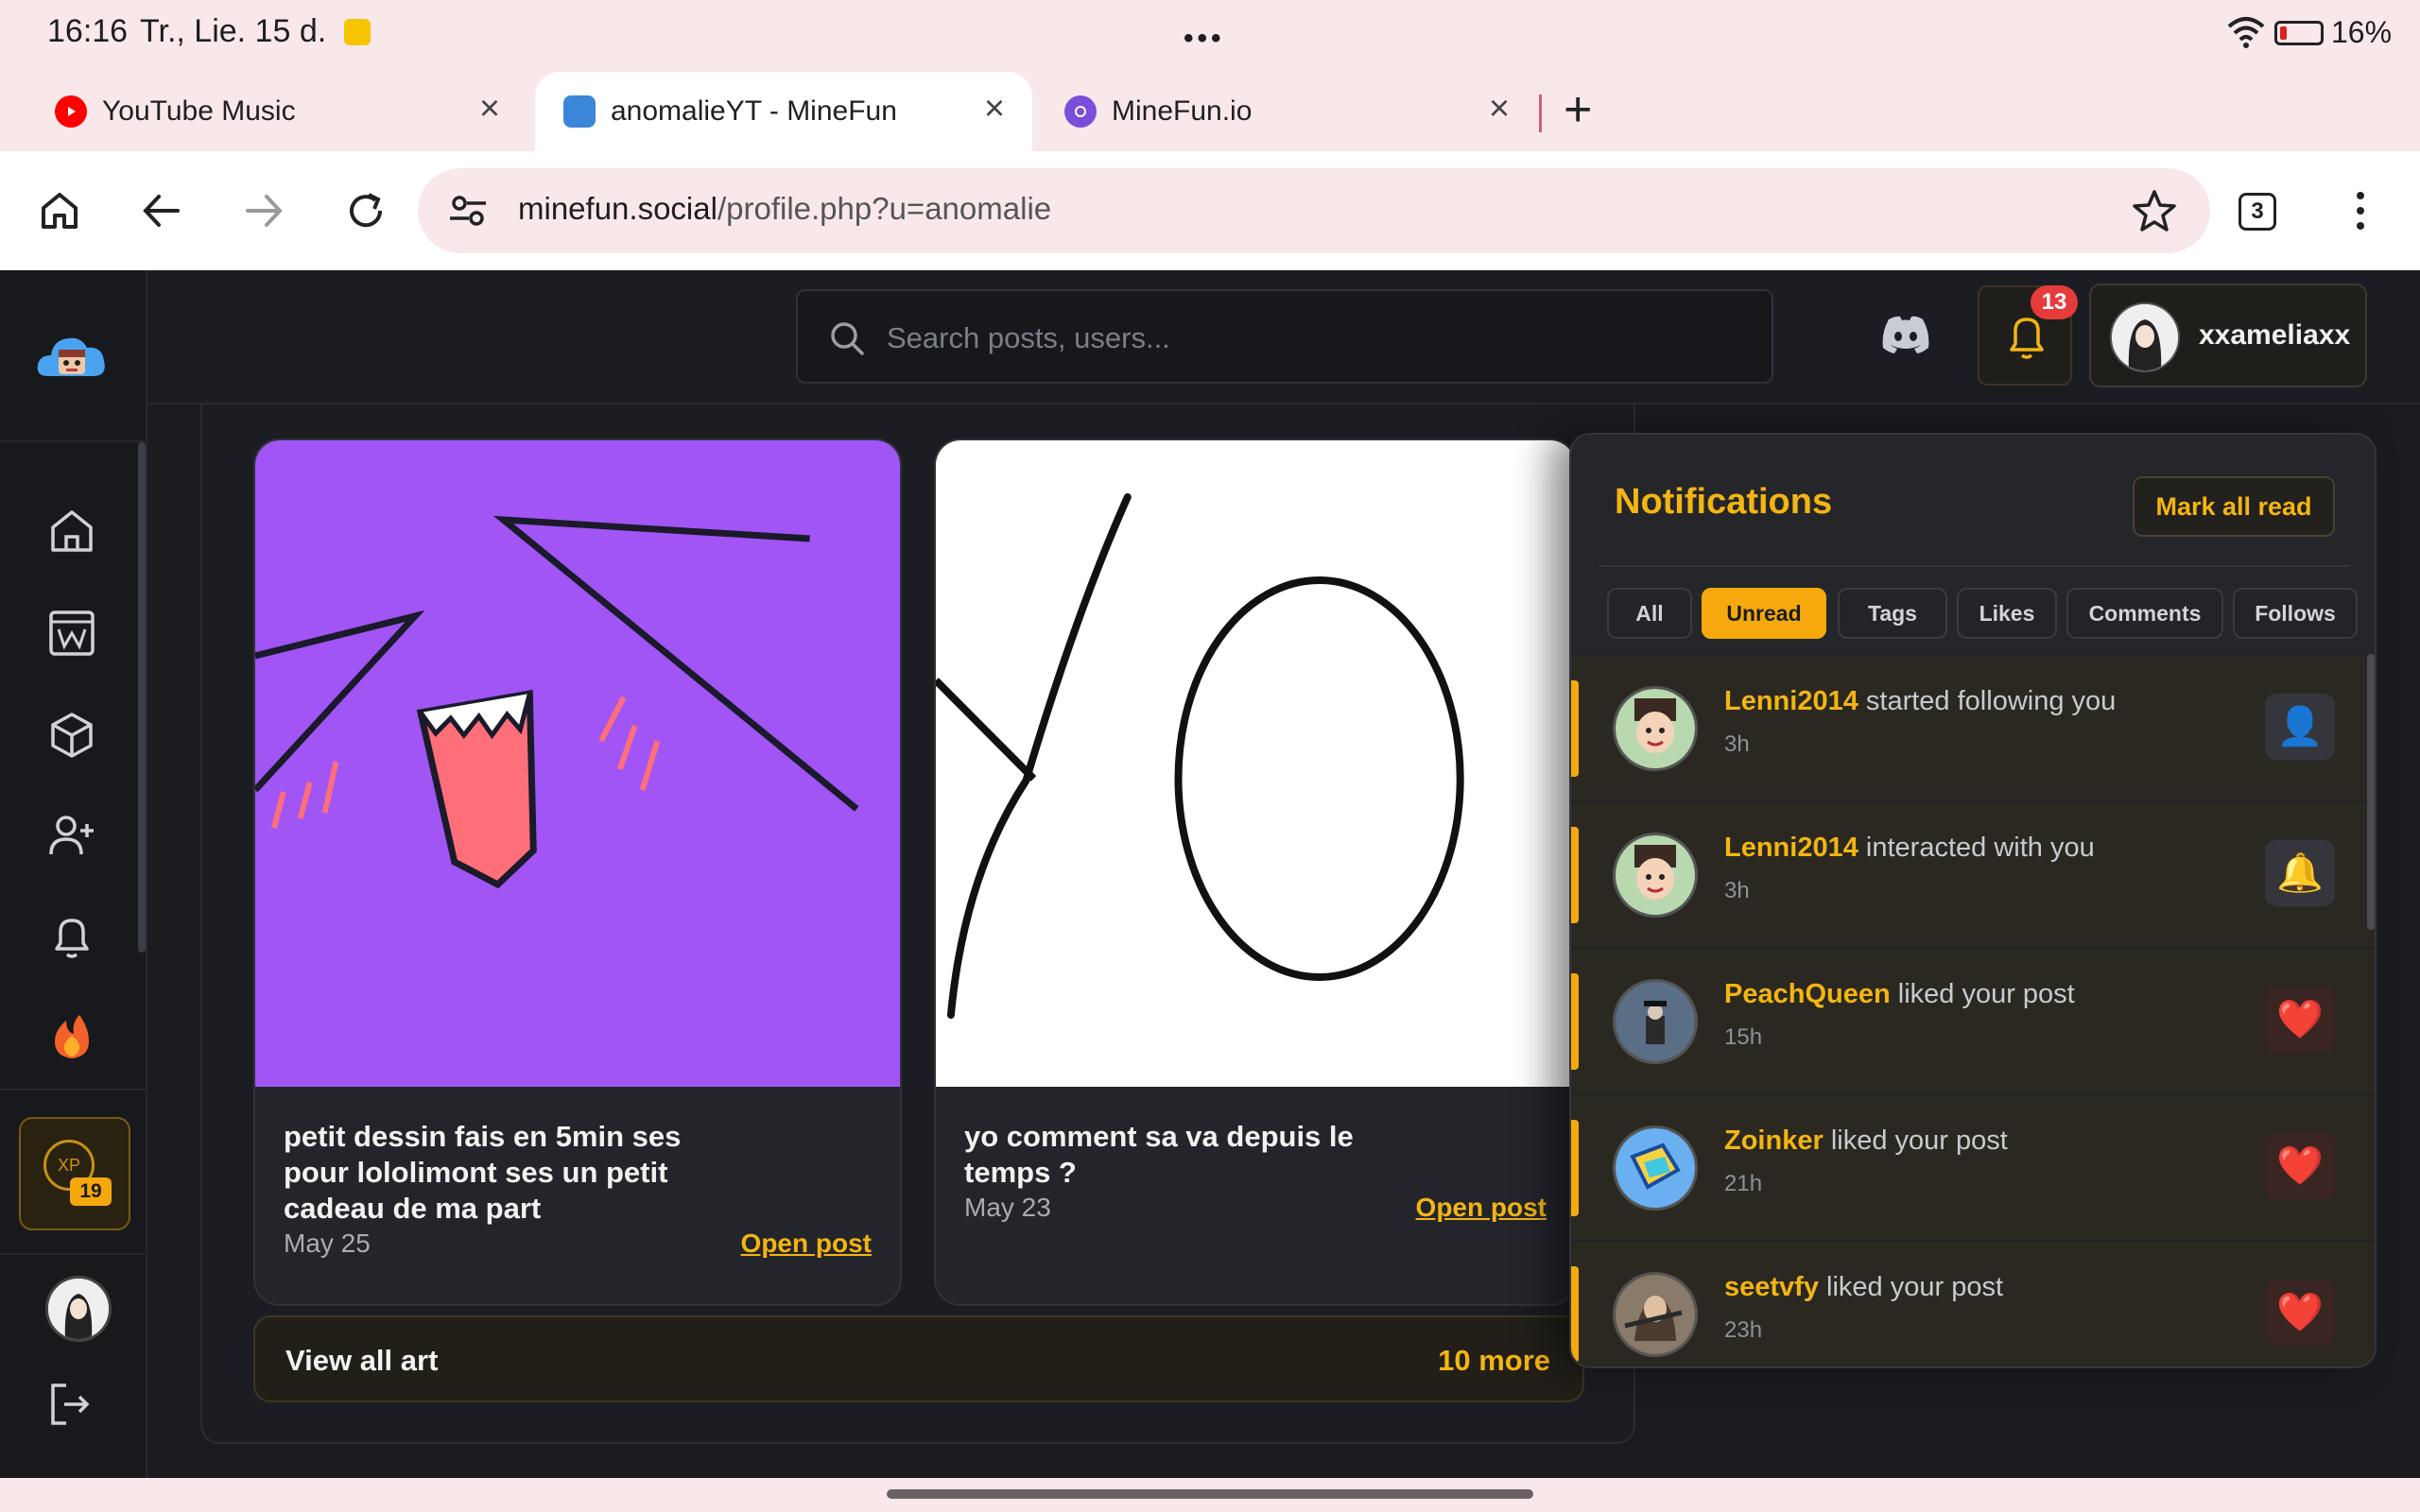  What do you see at coordinates (1973, 873) in the screenshot?
I see `notification-item: Lenni2014 interacted with you 3h 🔔` at bounding box center [1973, 873].